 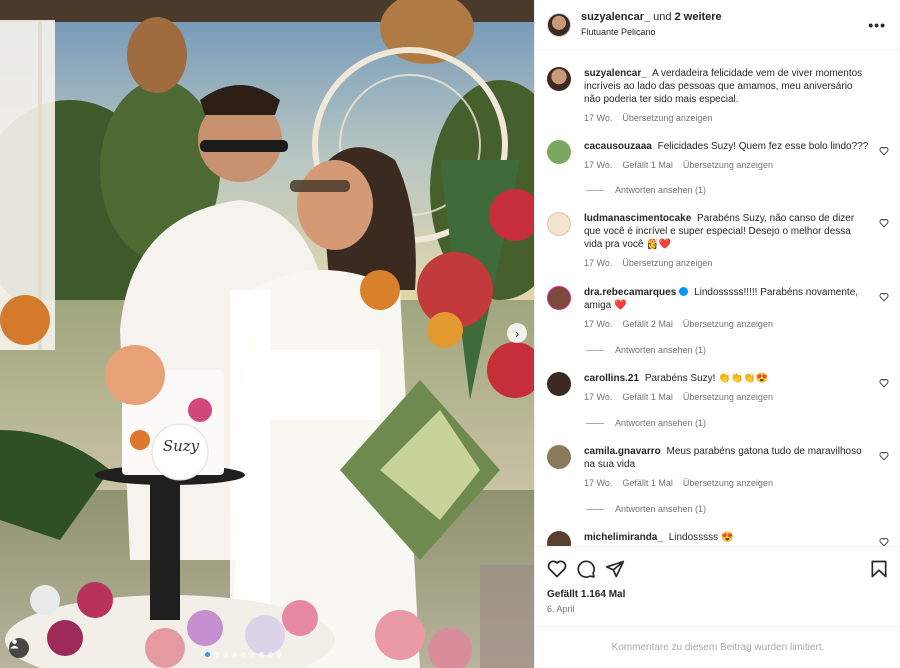 What do you see at coordinates (620, 305) in the screenshot?
I see `comment-emoji: ❤️` at bounding box center [620, 305].